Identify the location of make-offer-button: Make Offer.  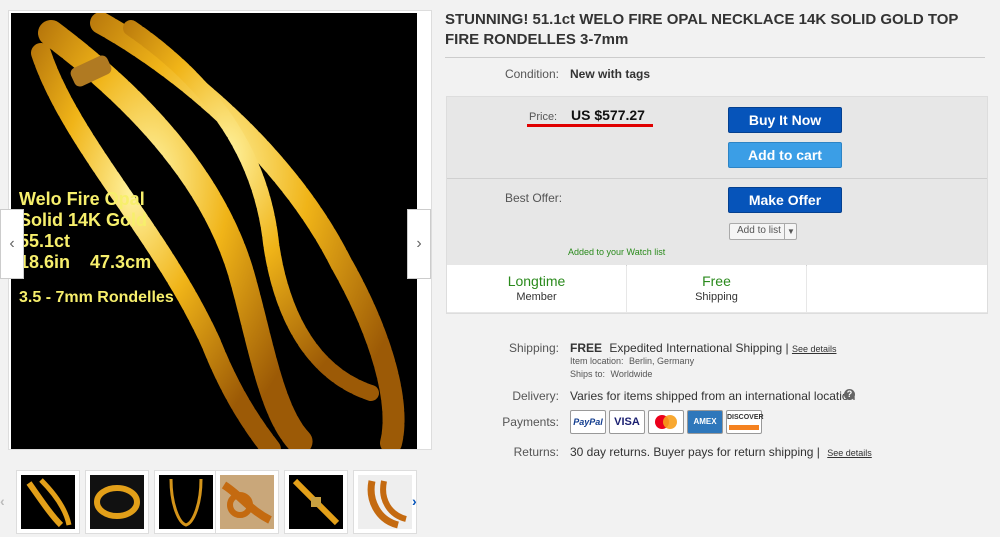
(785, 200).